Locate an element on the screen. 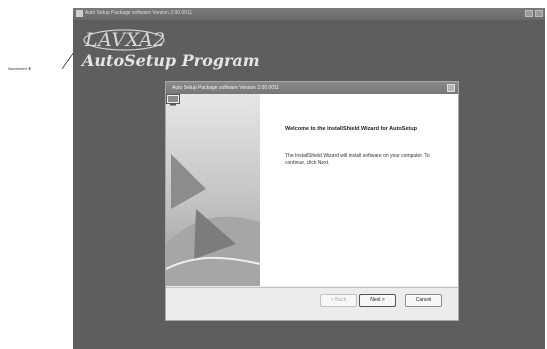 The image size is (547, 349). callout-label: Numbered ⑧ is located at coordinates (20, 68).